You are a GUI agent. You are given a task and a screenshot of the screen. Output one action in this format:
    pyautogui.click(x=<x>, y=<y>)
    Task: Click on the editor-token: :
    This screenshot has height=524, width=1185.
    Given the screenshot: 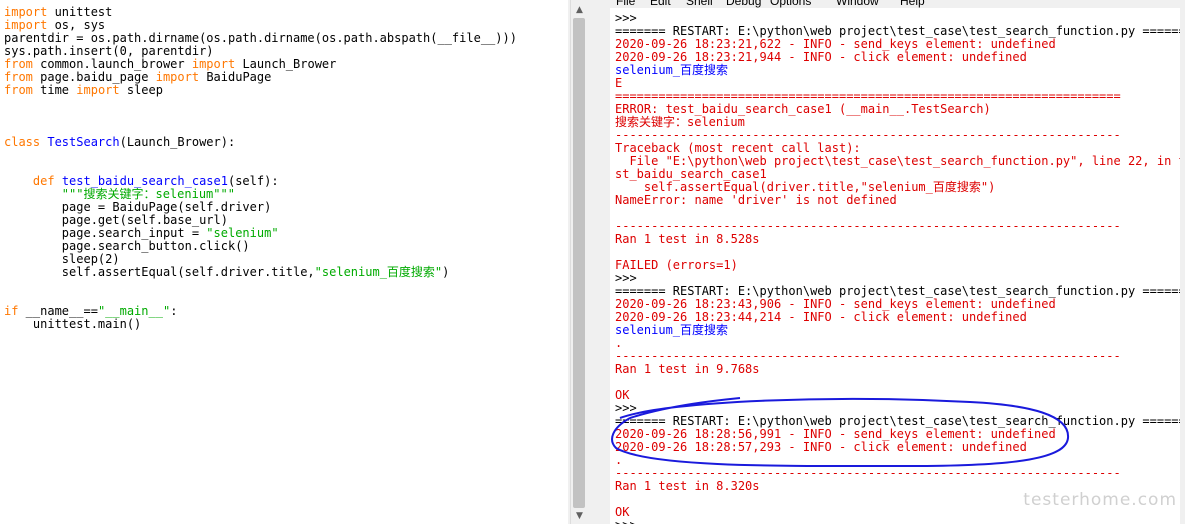 What is the action you would take?
    pyautogui.click(x=174, y=311)
    